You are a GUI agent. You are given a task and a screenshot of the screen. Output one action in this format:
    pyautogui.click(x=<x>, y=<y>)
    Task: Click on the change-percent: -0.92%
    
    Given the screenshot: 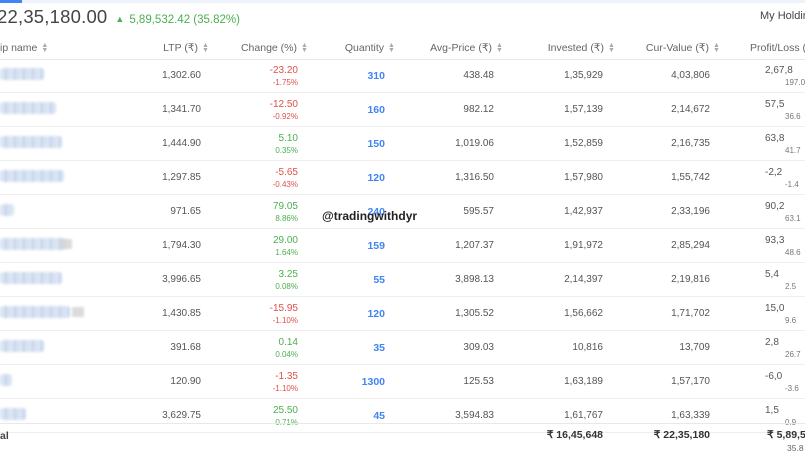 What is the action you would take?
    pyautogui.click(x=285, y=116)
    